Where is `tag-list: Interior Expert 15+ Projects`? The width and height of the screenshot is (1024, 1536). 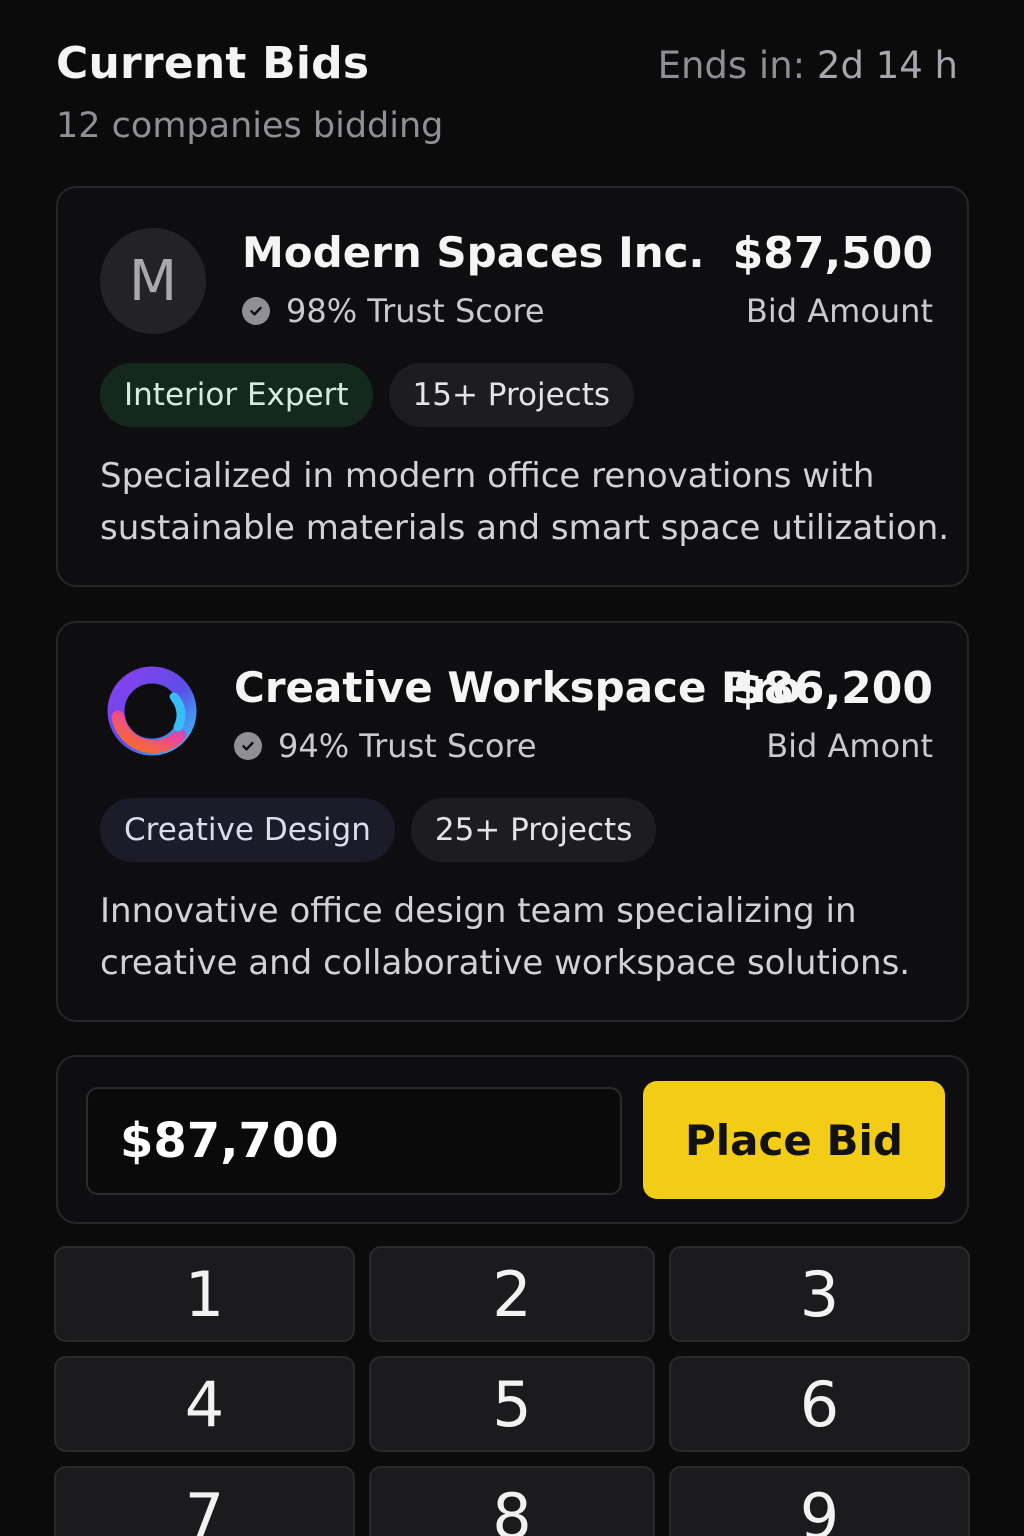 tag-list: Interior Expert 15+ Projects is located at coordinates (367, 395).